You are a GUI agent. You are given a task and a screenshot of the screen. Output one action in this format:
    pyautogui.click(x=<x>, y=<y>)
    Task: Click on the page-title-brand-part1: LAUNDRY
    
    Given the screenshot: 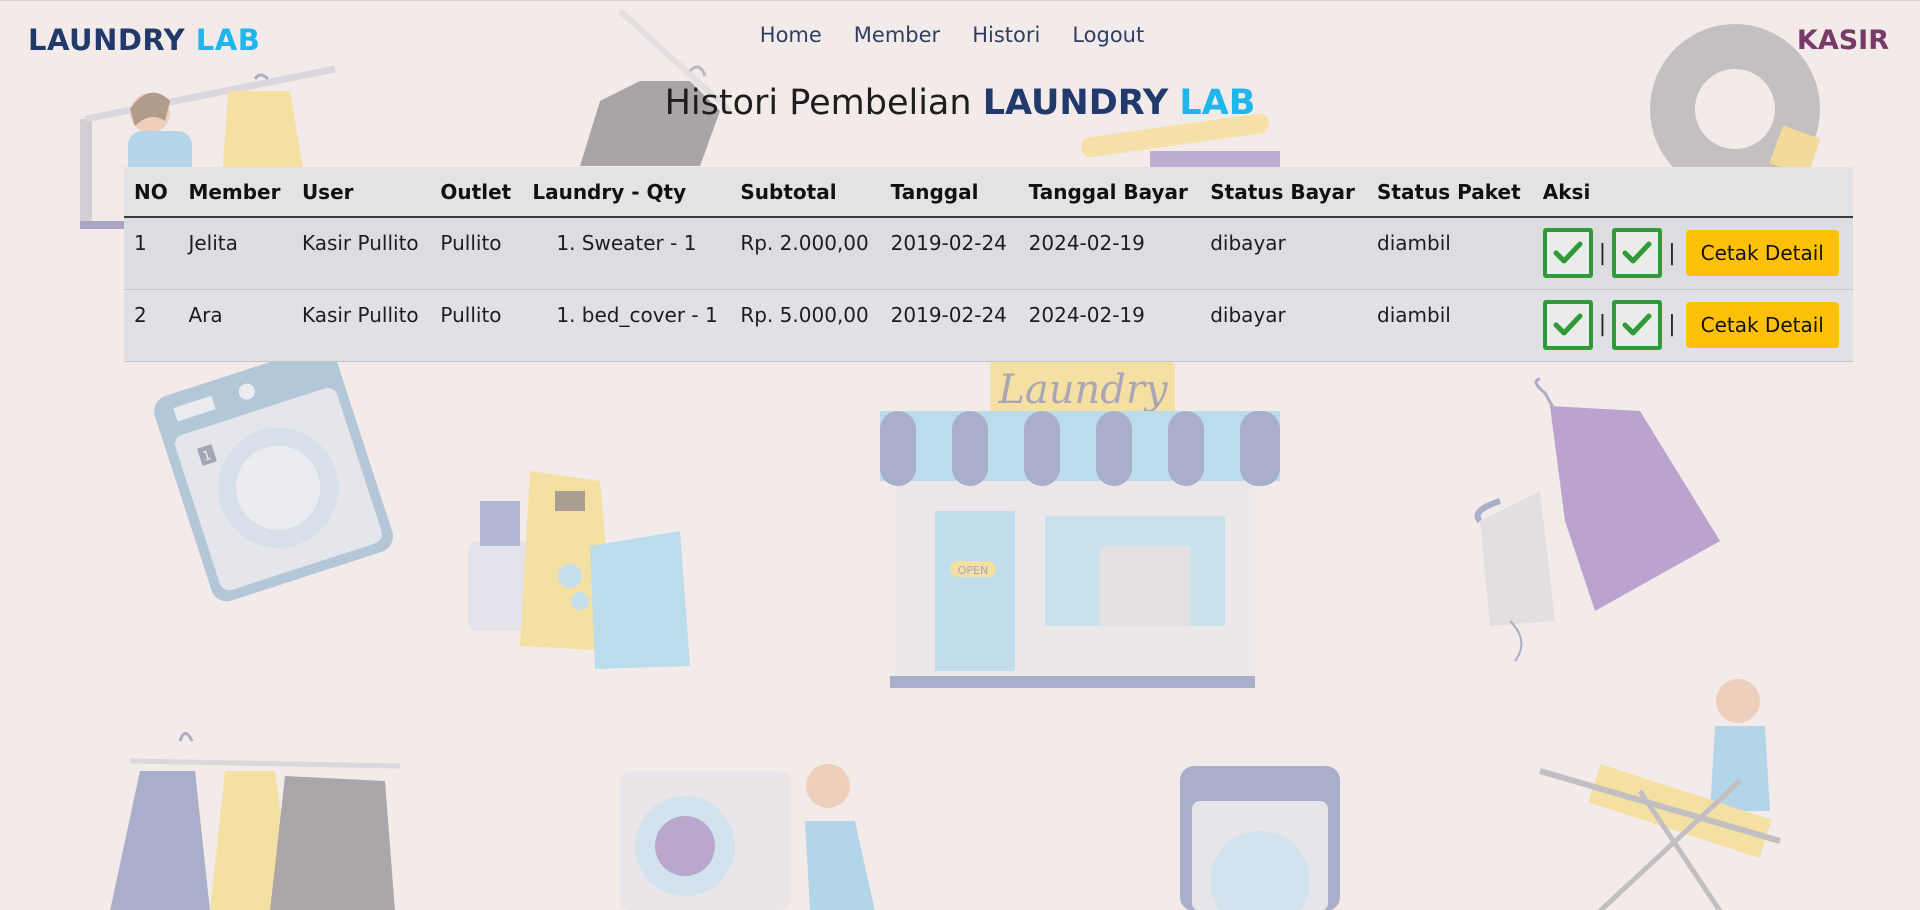 What is the action you would take?
    pyautogui.click(x=1075, y=103)
    